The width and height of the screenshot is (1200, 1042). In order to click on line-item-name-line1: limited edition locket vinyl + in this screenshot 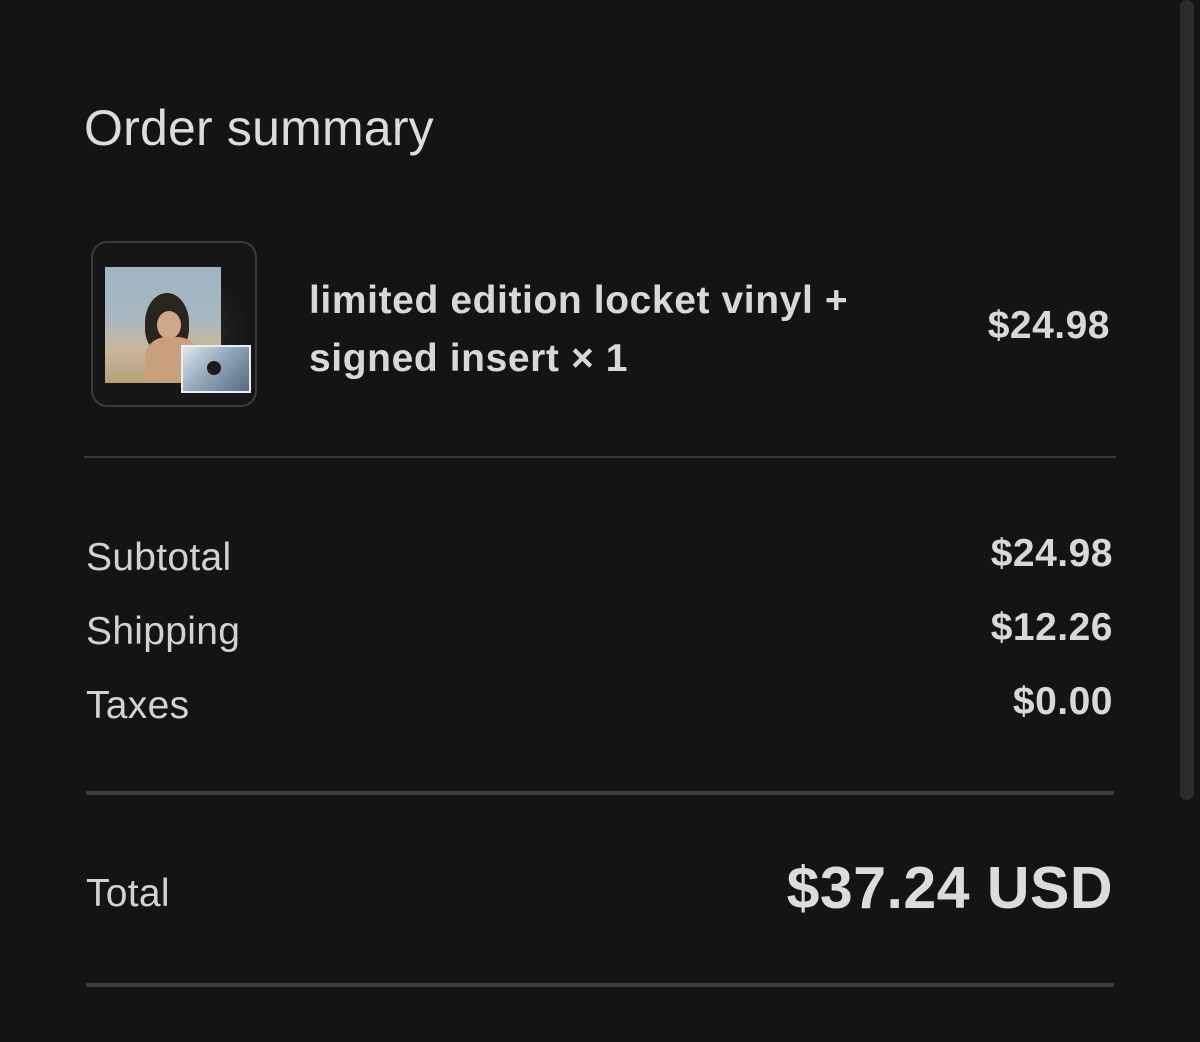, I will do `click(579, 300)`.